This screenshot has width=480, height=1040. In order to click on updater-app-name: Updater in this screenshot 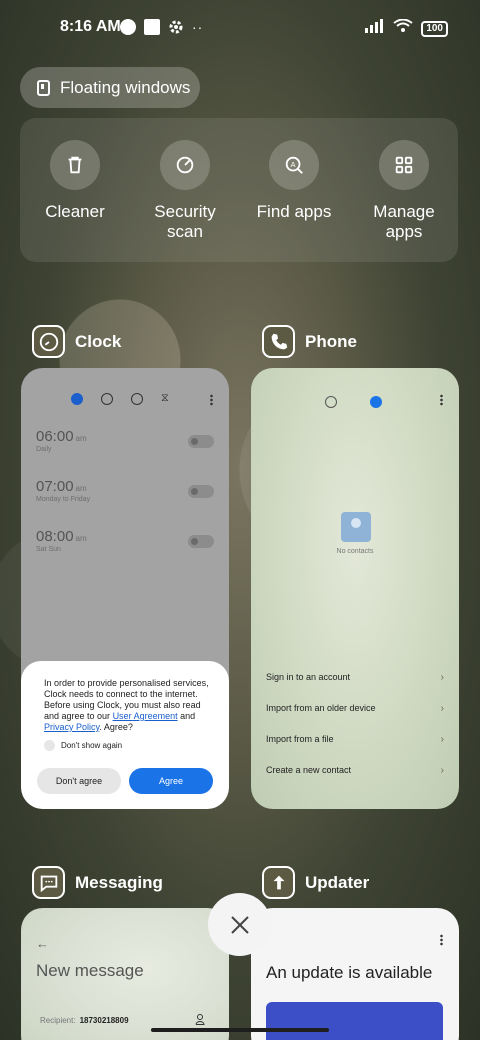, I will do `click(337, 882)`.